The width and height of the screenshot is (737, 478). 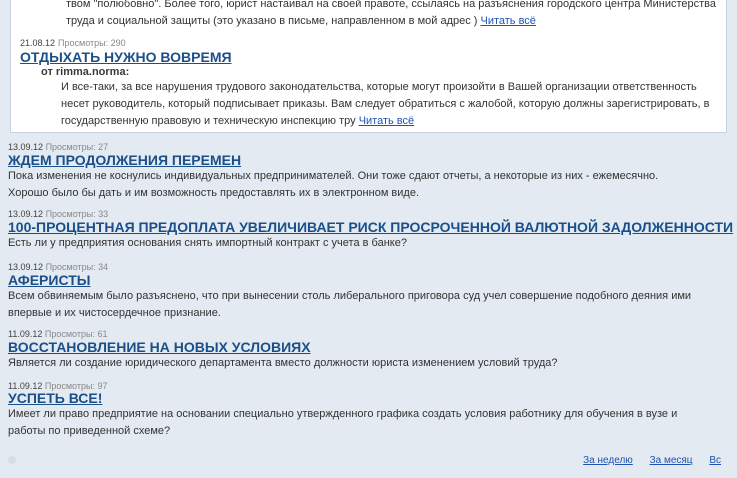 What do you see at coordinates (83, 43) in the screenshot?
I see `featured-views-label: Просмотры:` at bounding box center [83, 43].